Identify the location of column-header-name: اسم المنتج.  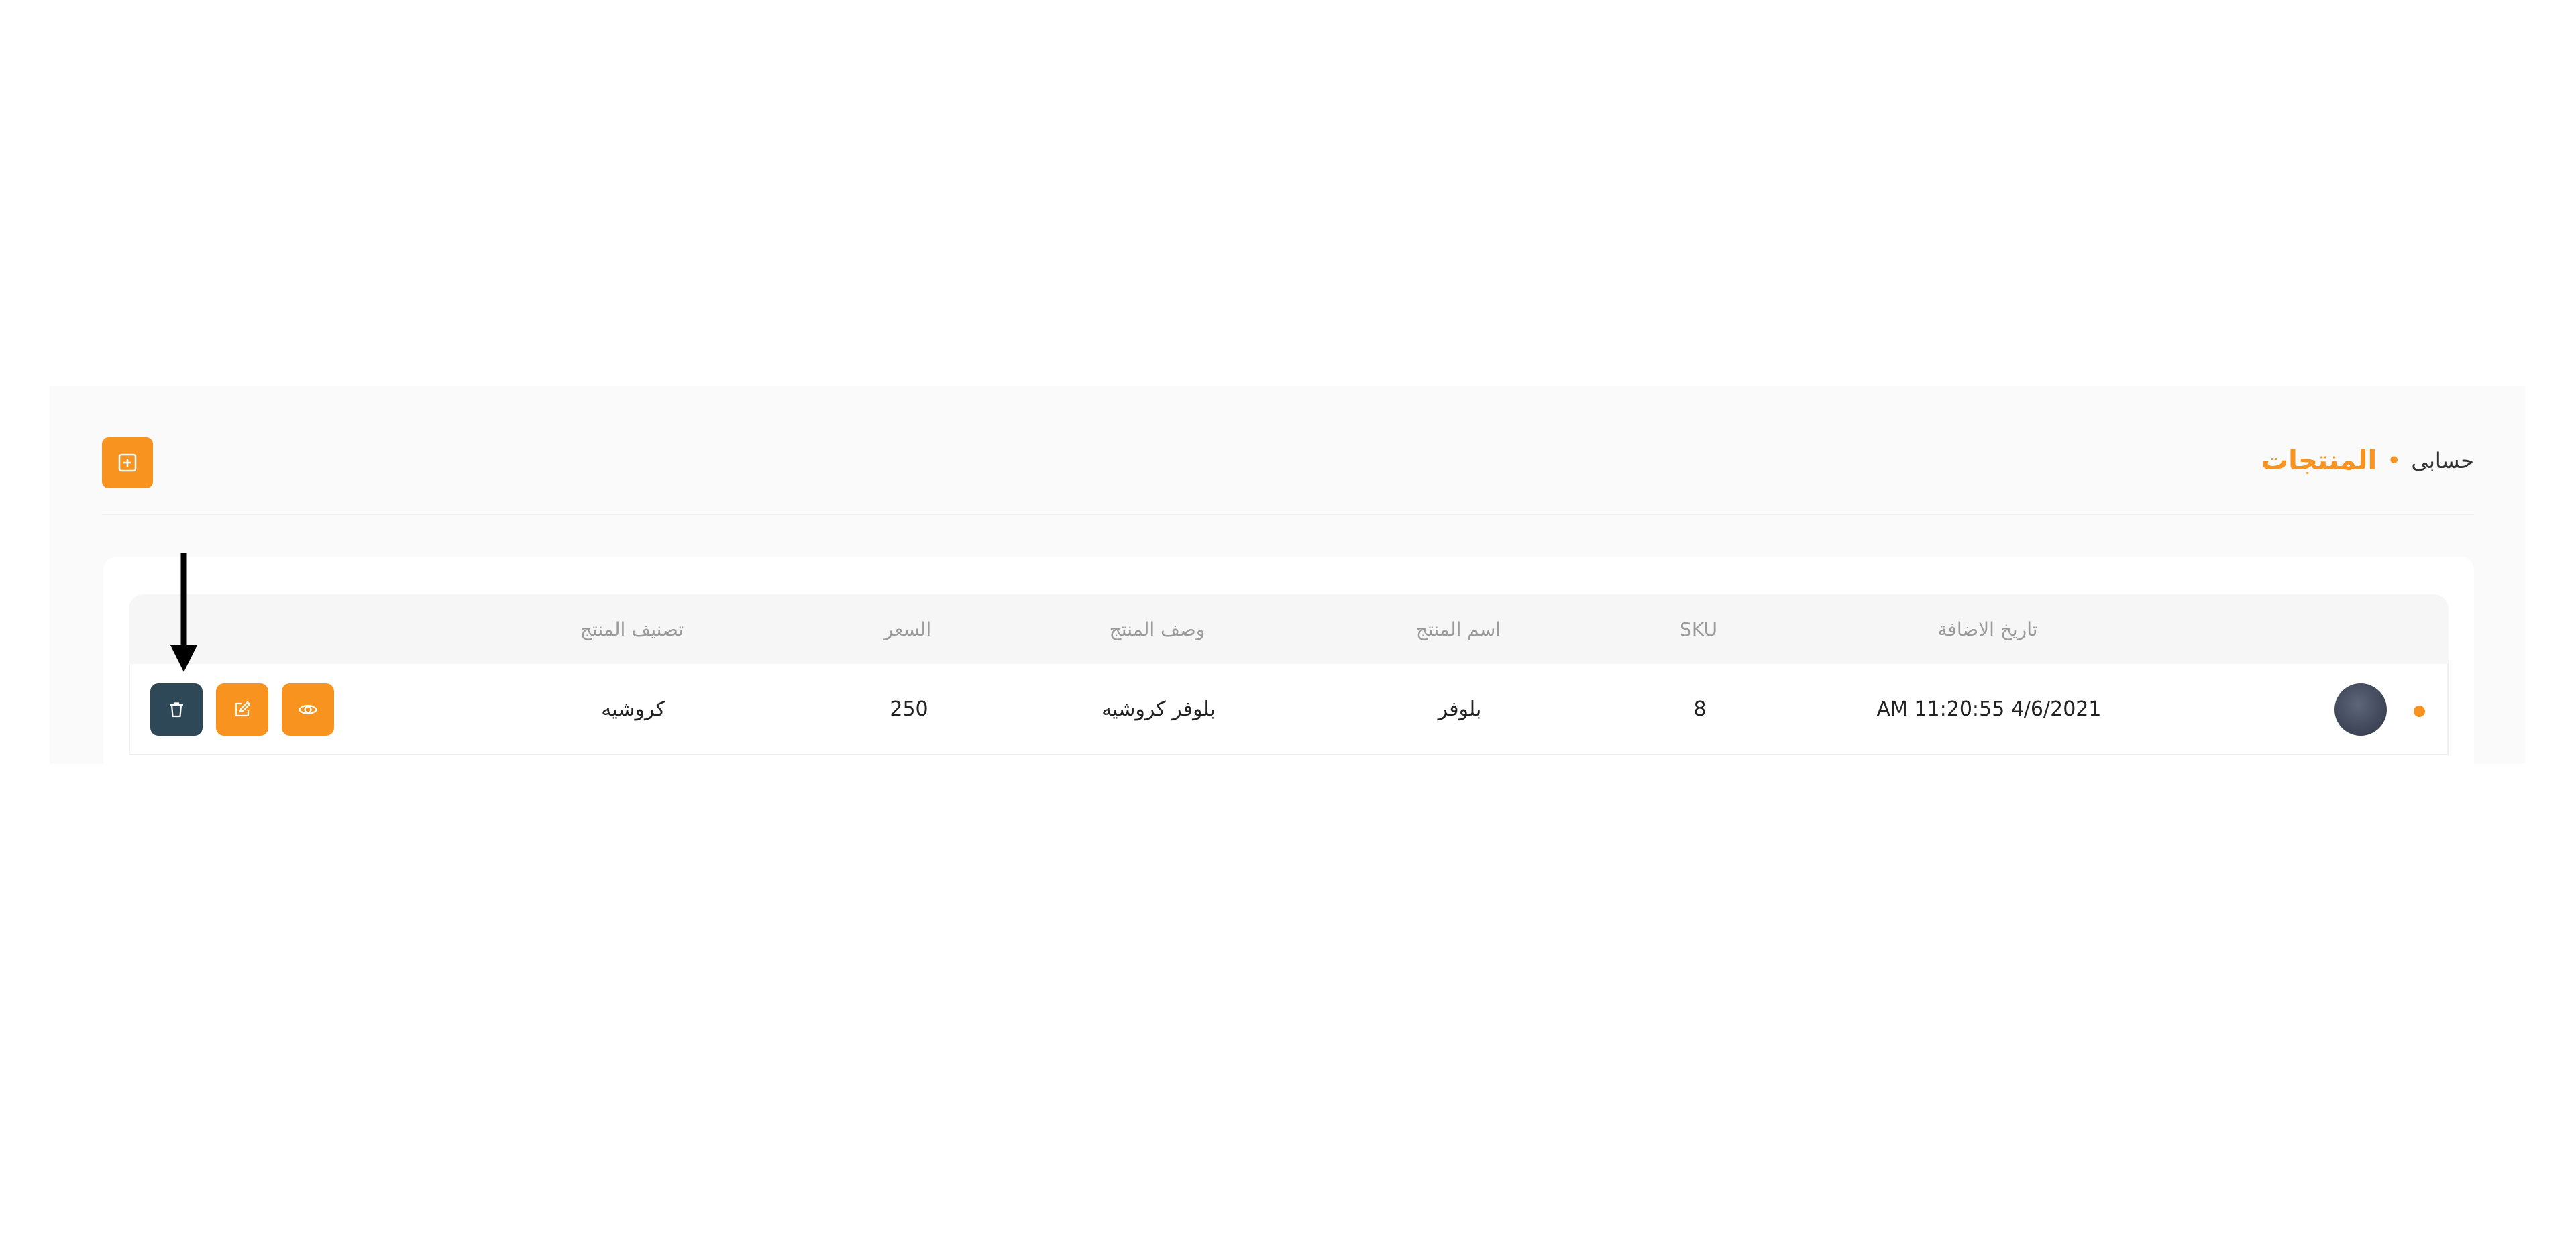
(1458, 629).